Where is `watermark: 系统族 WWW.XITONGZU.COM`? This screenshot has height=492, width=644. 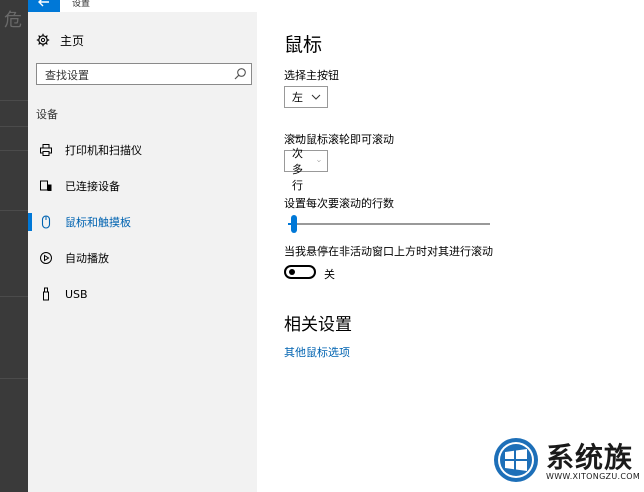 watermark: 系统族 WWW.XITONGZU.COM is located at coordinates (568, 462).